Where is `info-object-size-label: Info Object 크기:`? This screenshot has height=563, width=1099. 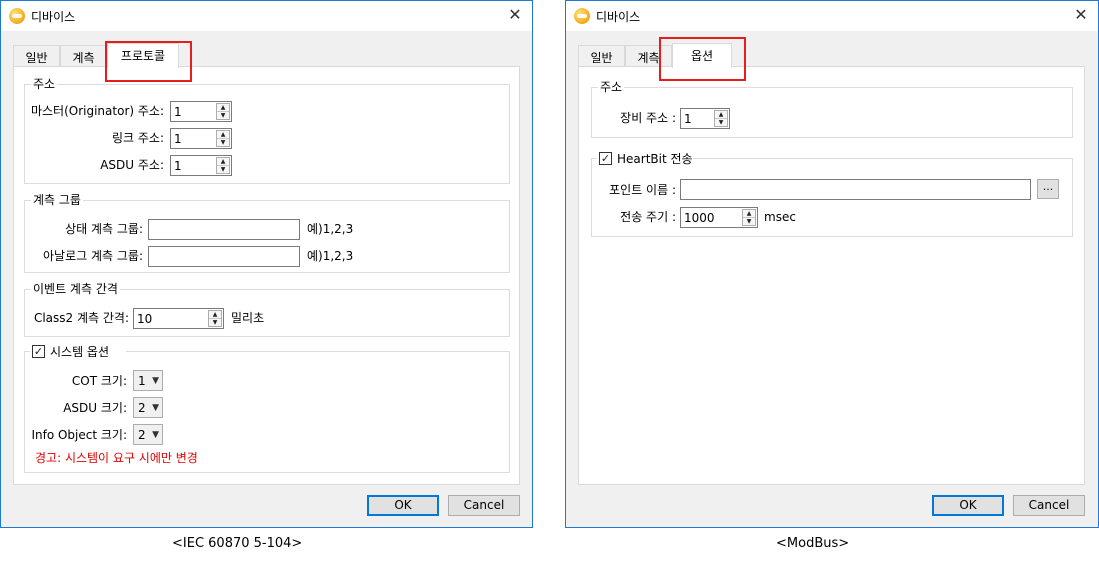
info-object-size-label: Info Object 크기: is located at coordinates (79, 435).